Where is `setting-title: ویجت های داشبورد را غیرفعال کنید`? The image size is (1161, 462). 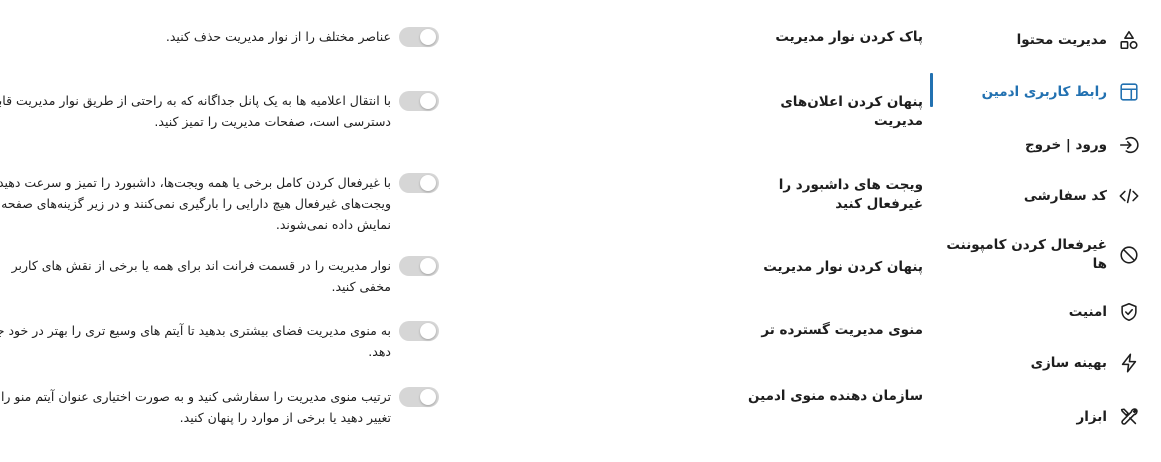
setting-title: ویجت های داشبورد را غیرفعال کنید is located at coordinates (850, 194).